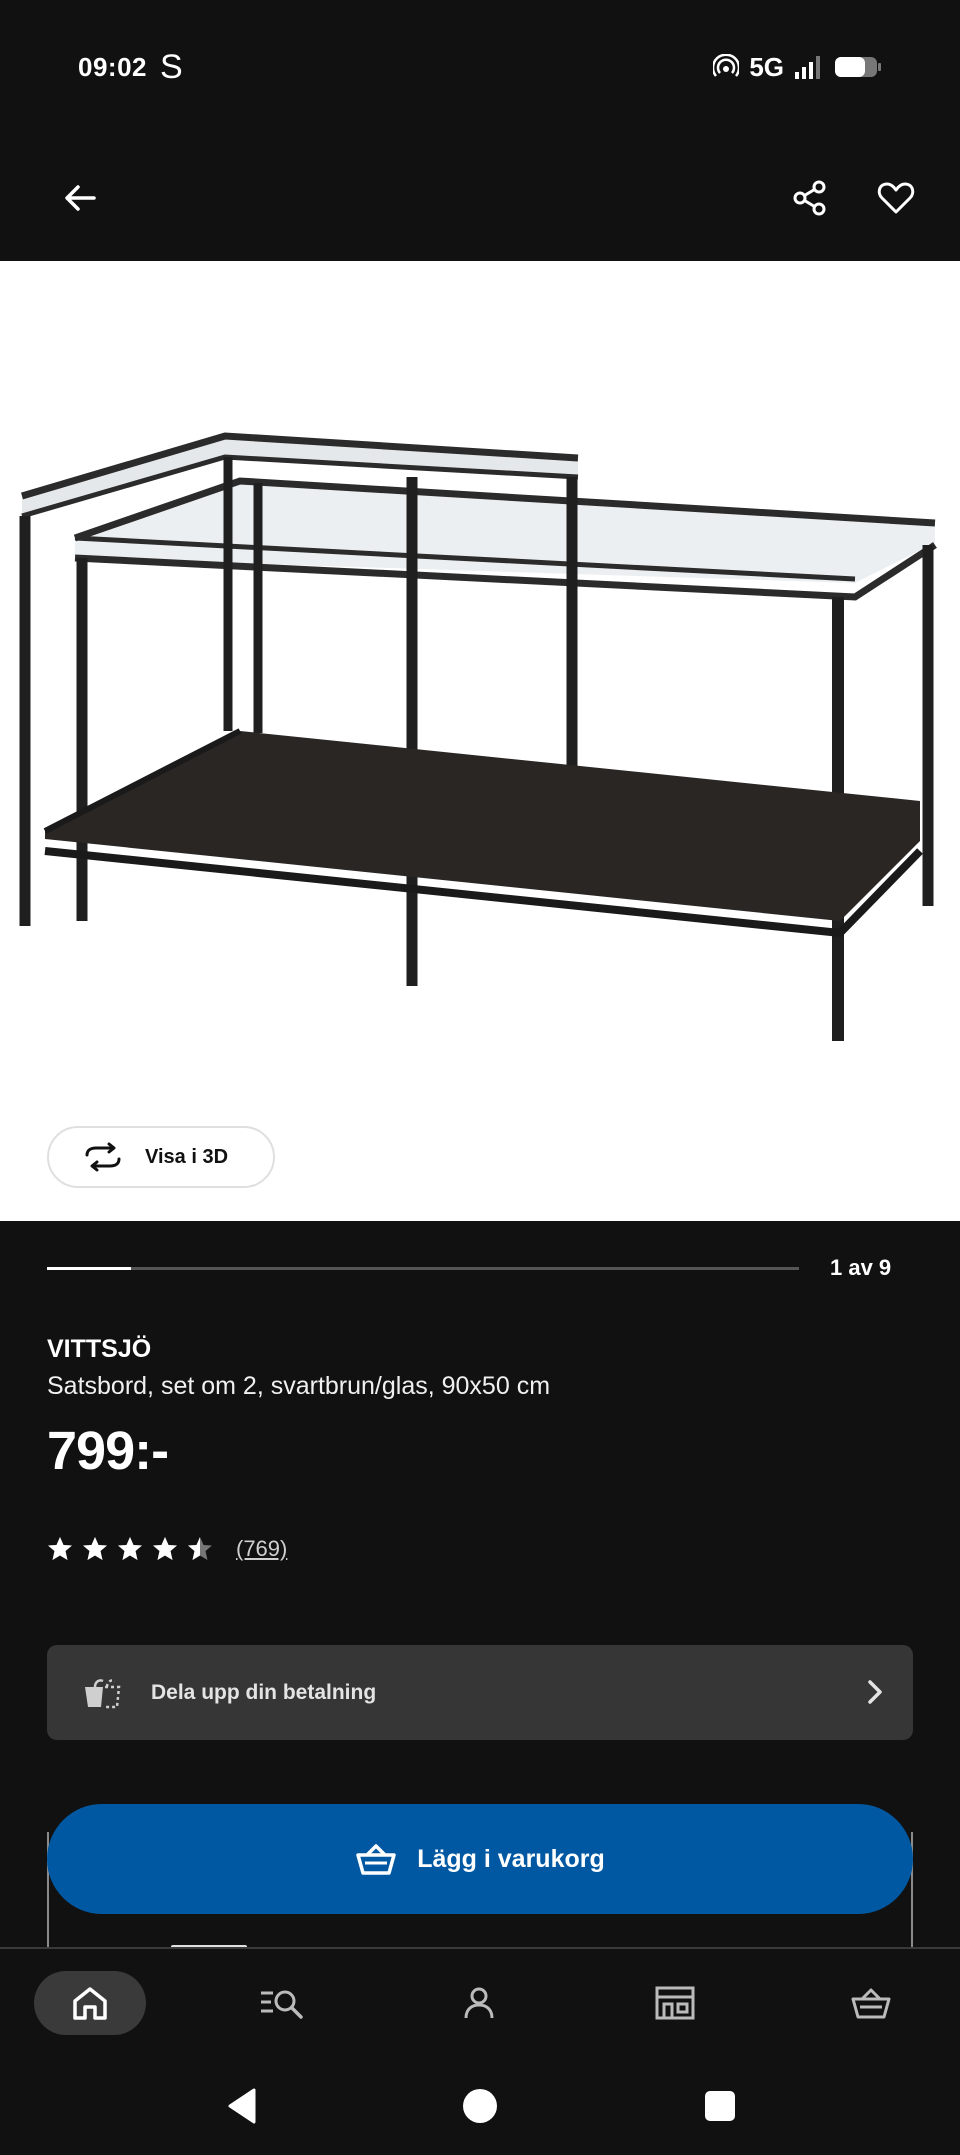 This screenshot has height=2155, width=960. What do you see at coordinates (480, 1692) in the screenshot?
I see `installment-card: Dela upp din betalning` at bounding box center [480, 1692].